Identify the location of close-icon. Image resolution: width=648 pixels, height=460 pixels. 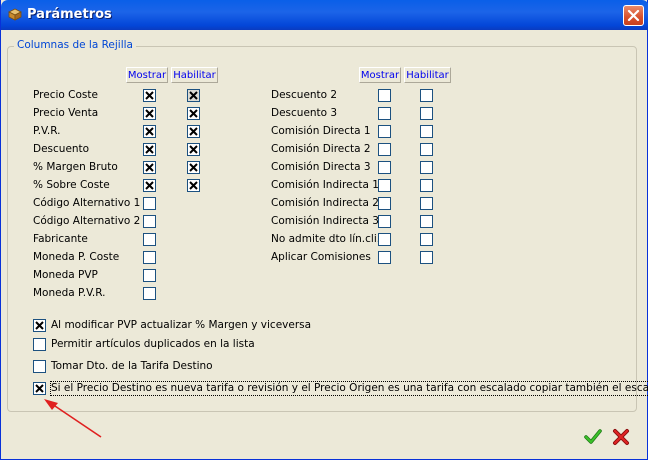
(633, 15).